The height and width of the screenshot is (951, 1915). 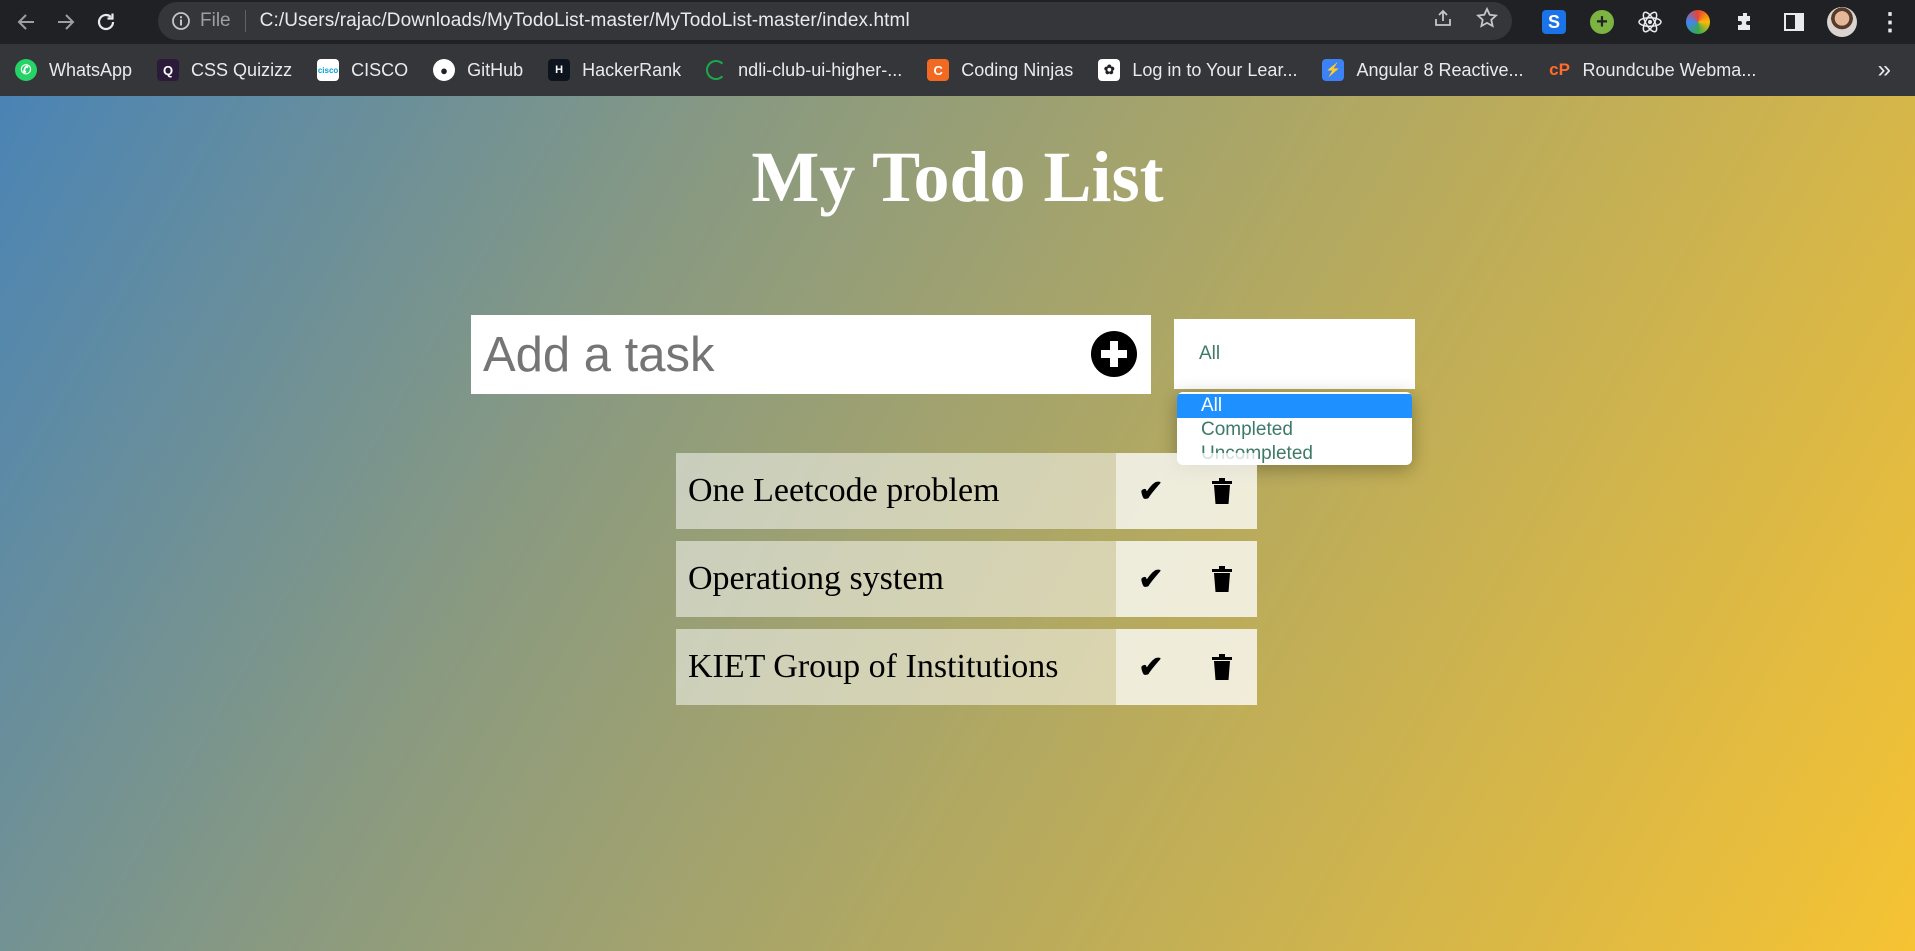 I want to click on bookmark-label: CSS Quizizz, so click(x=242, y=69).